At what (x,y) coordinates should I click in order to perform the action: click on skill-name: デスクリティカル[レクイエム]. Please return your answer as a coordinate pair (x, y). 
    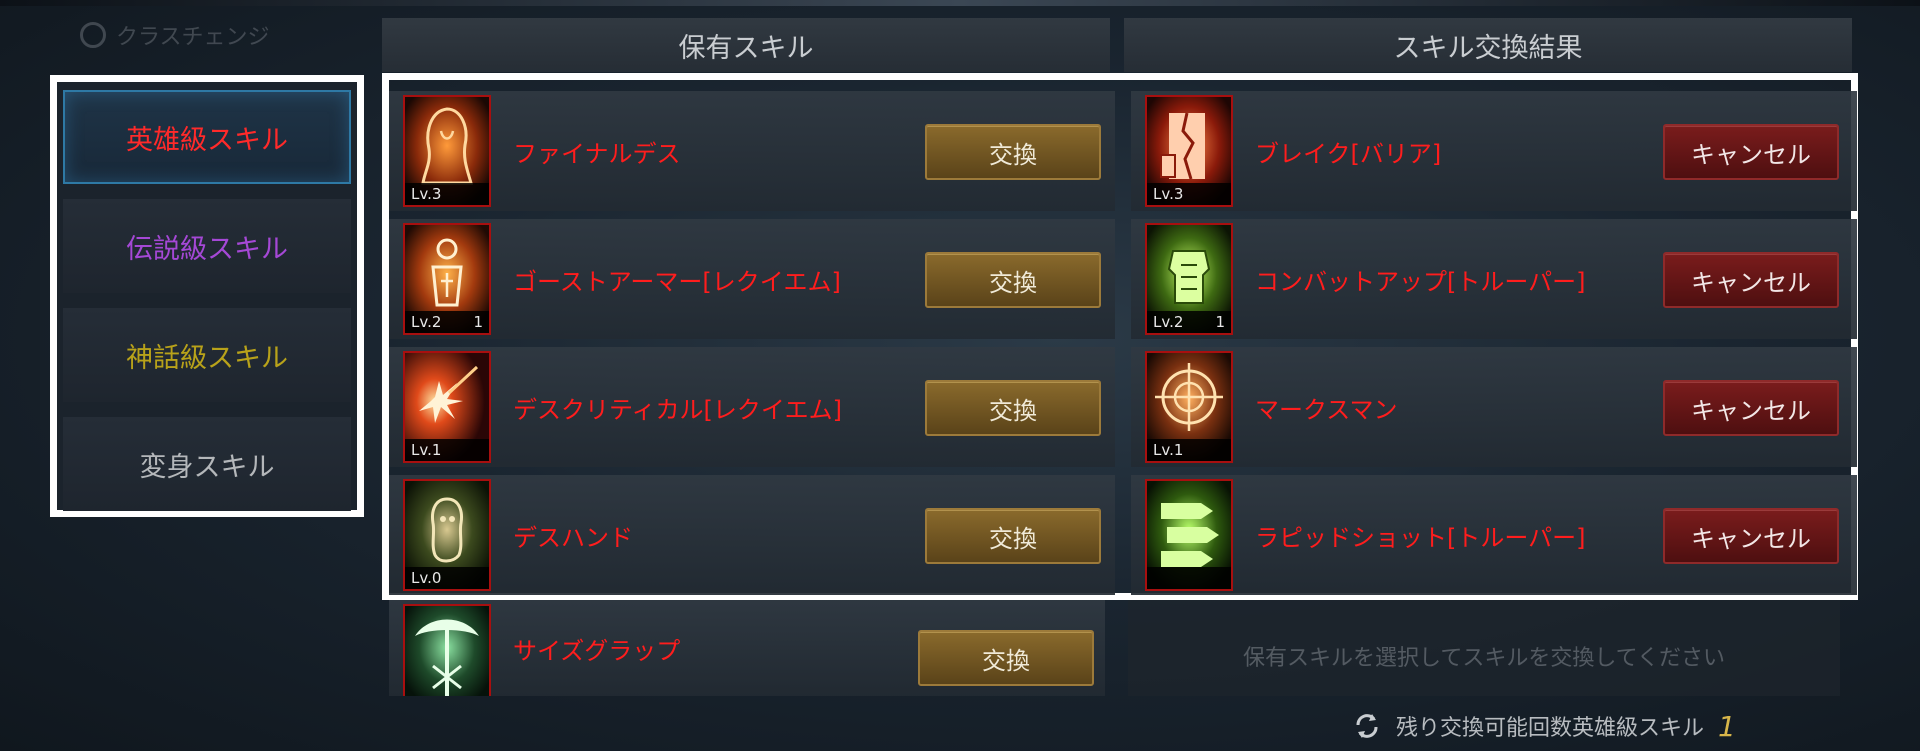
    Looking at the image, I should click on (678, 409).